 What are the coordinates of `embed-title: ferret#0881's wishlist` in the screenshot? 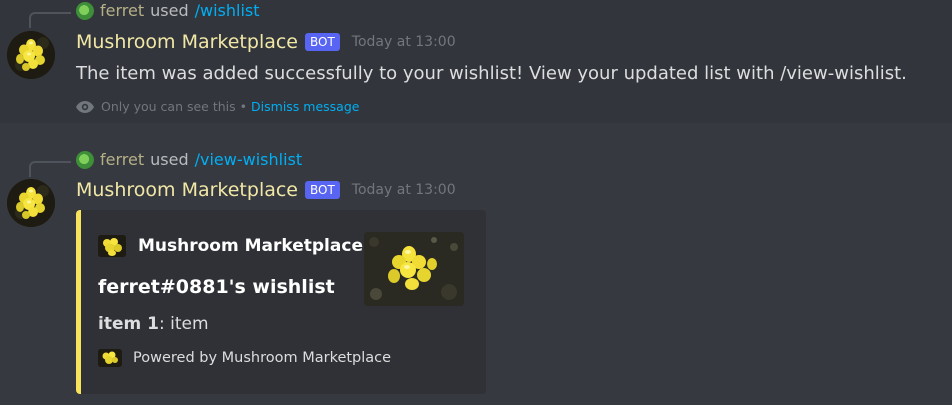 It's located at (216, 287).